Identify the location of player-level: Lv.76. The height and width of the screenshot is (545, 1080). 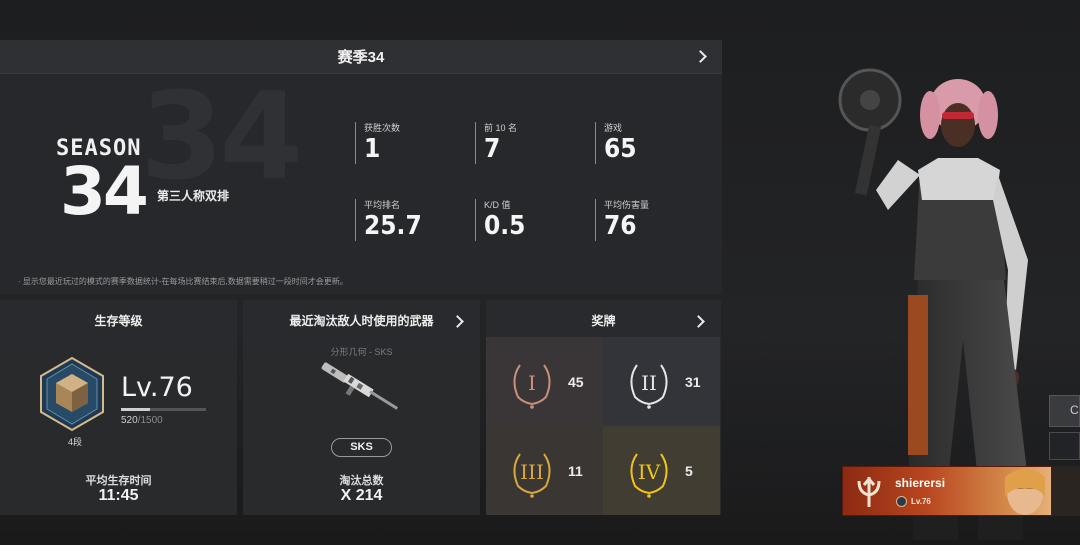
(921, 501).